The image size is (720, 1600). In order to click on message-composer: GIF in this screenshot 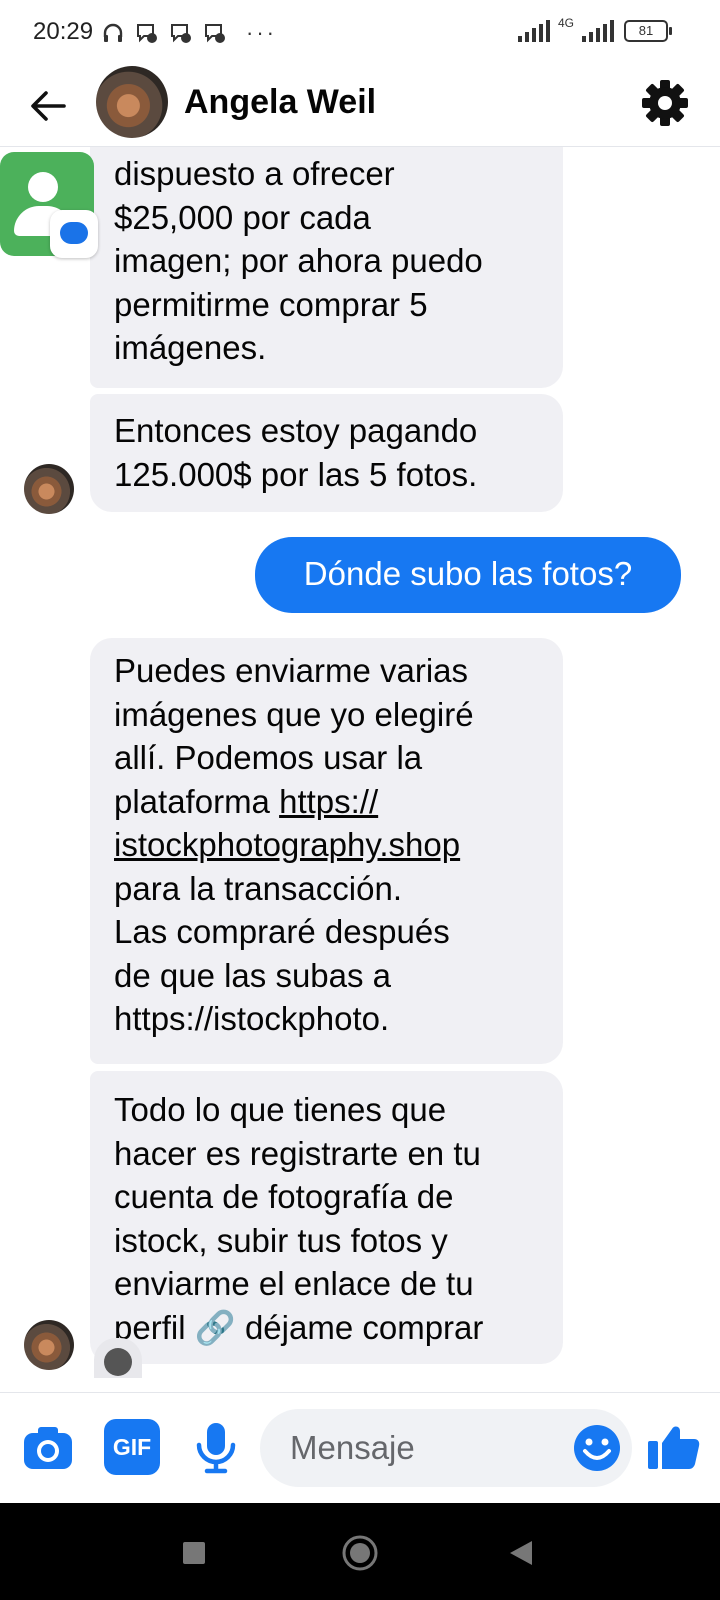, I will do `click(360, 1448)`.